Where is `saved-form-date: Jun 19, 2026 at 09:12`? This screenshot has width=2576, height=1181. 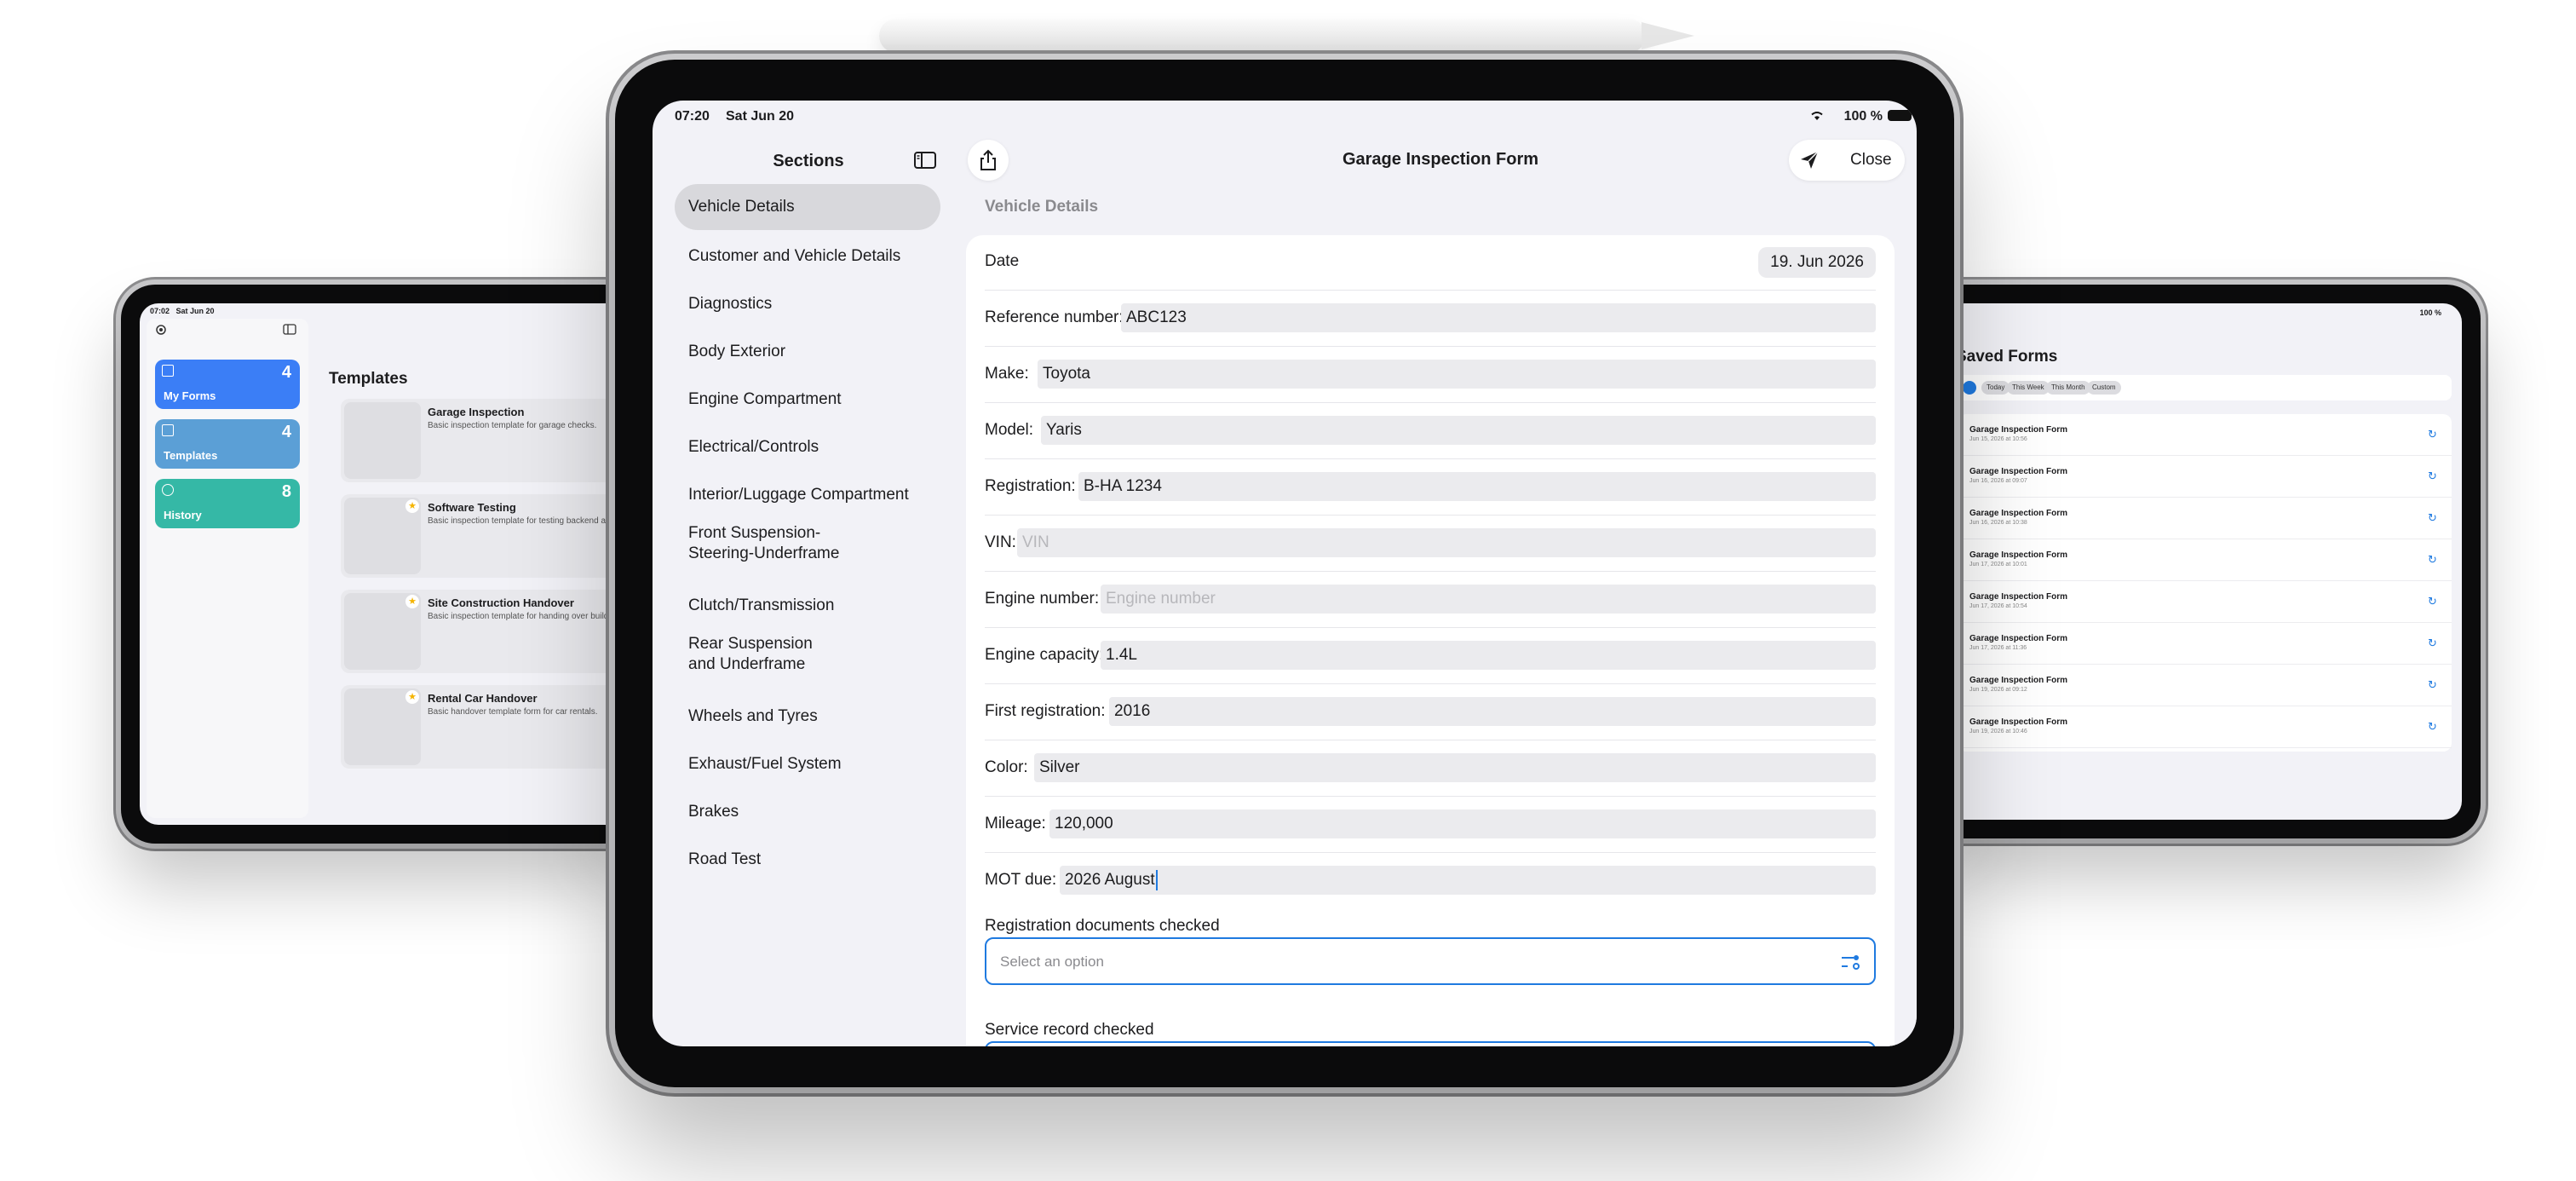 saved-form-date: Jun 19, 2026 at 09:12 is located at coordinates (1998, 690).